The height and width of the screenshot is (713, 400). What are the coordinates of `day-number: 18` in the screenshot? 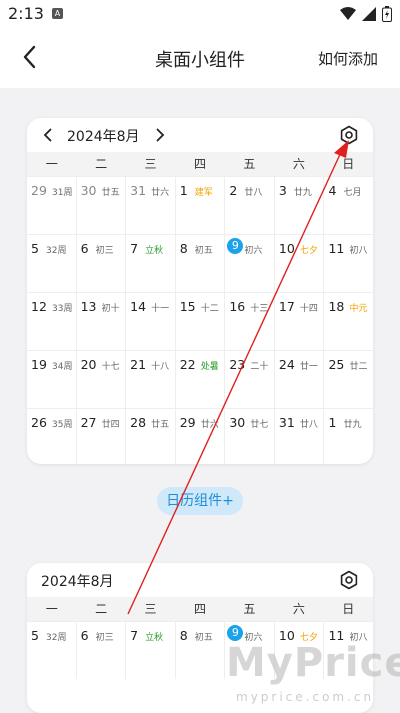 It's located at (336, 306).